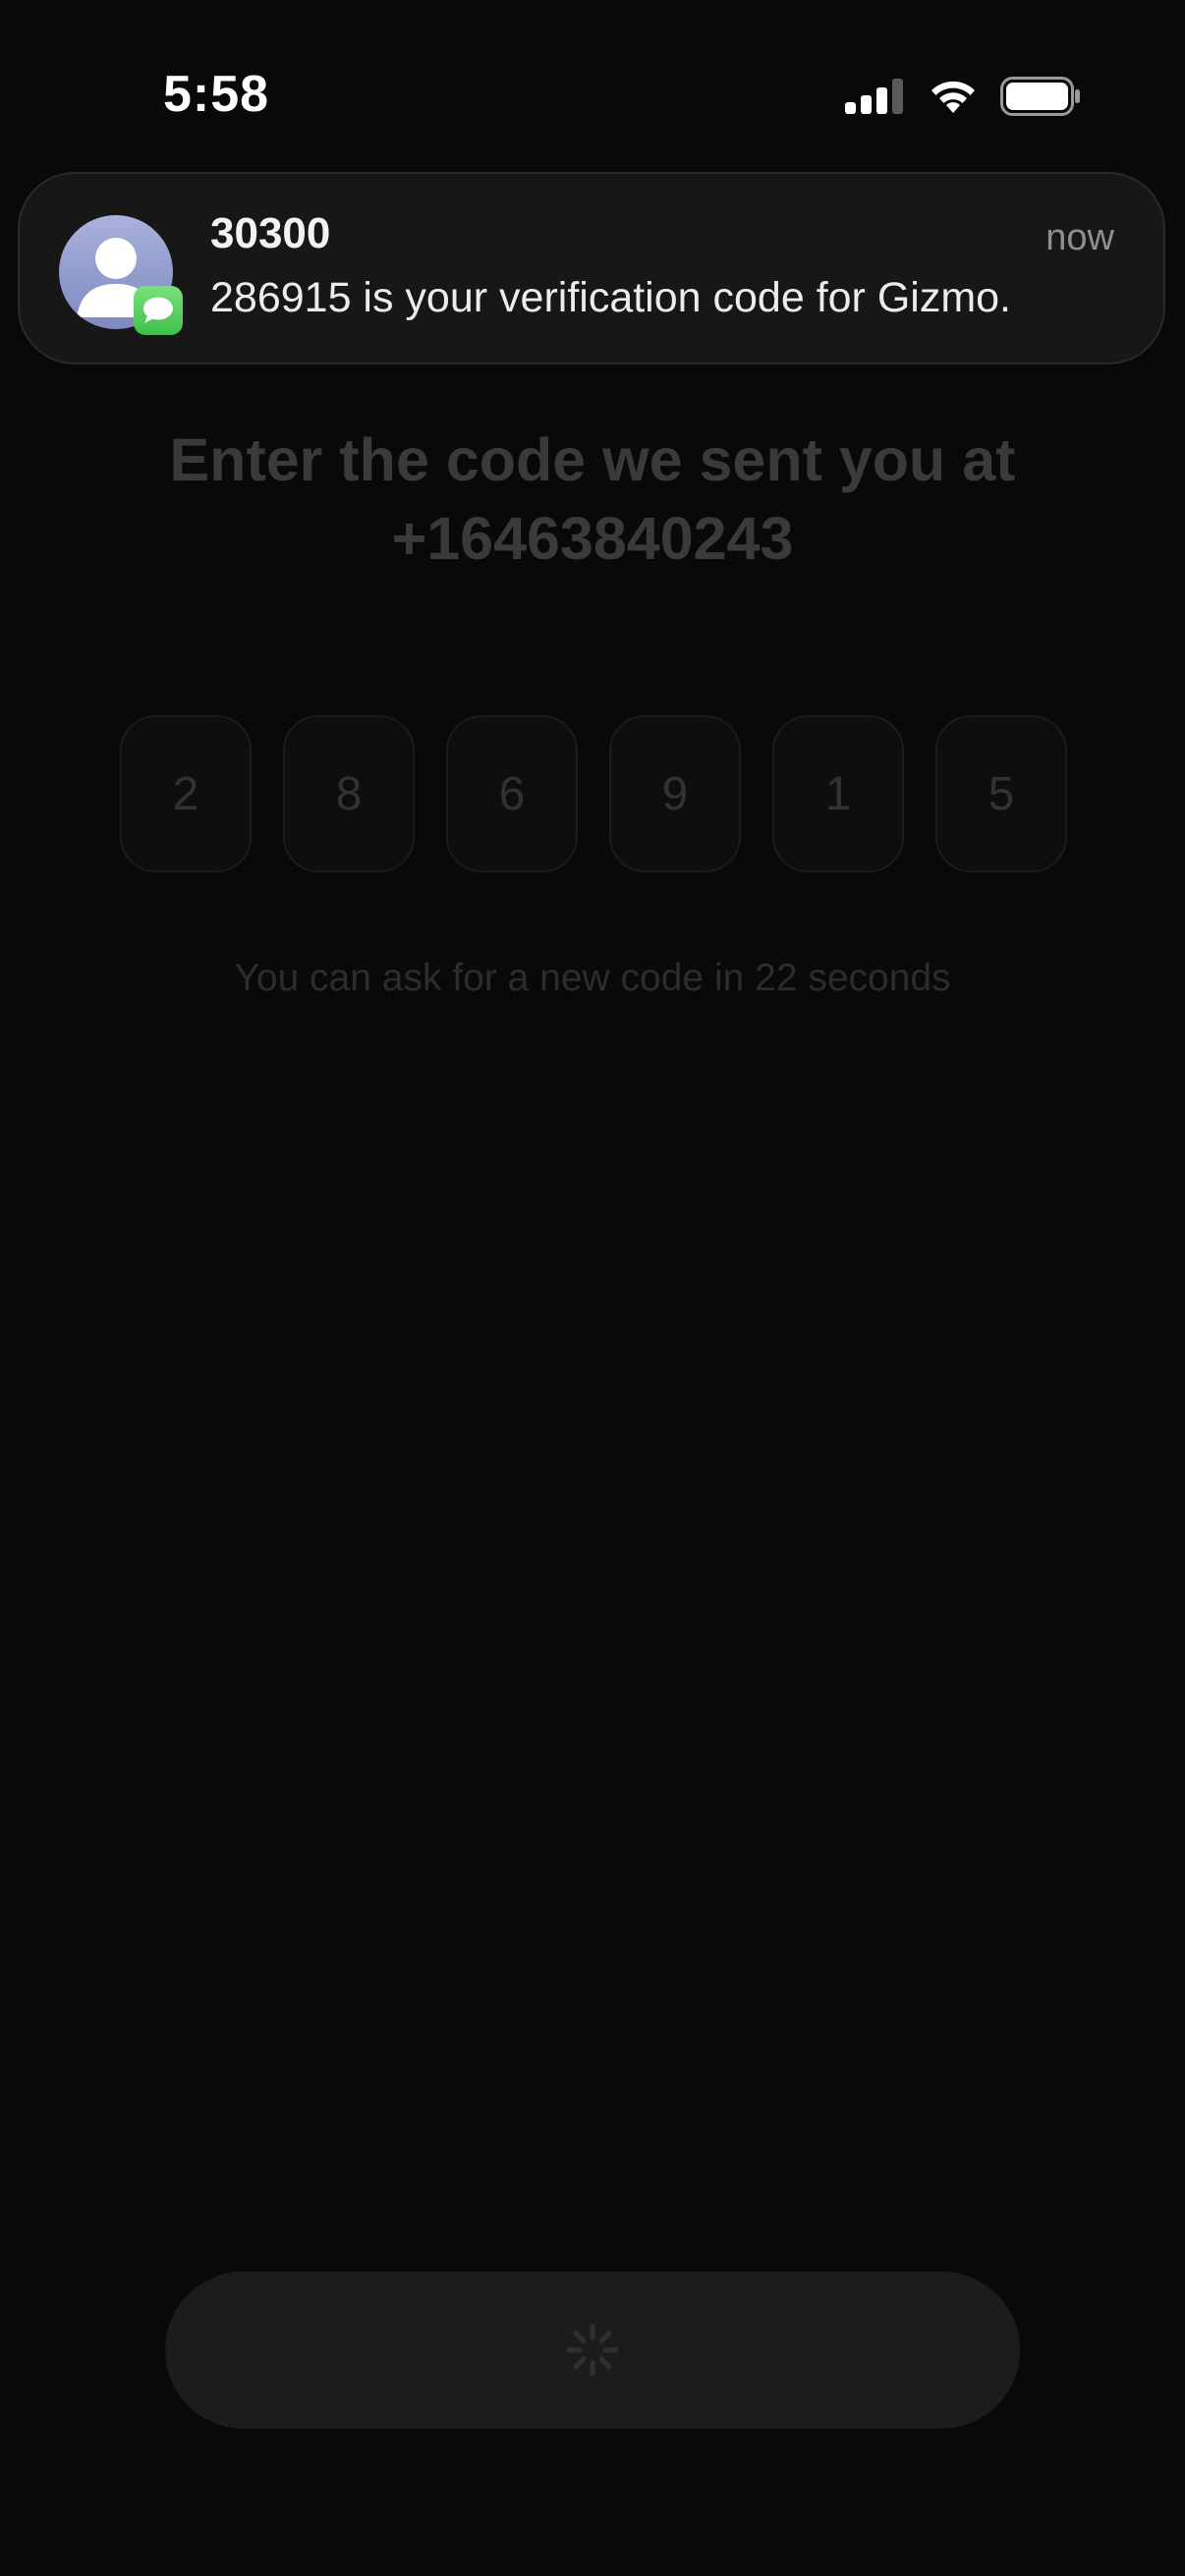  What do you see at coordinates (512, 793) in the screenshot?
I see `code-digit-3: 6` at bounding box center [512, 793].